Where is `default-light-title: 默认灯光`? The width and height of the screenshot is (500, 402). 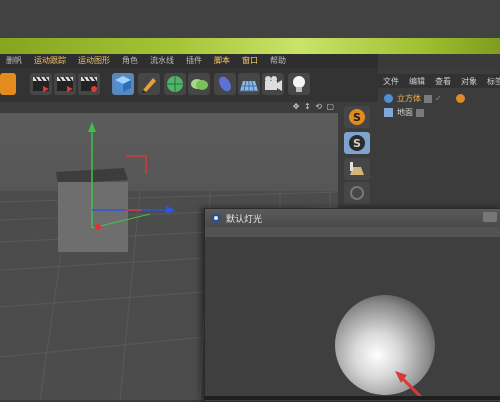 default-light-title: 默认灯光 is located at coordinates (244, 219).